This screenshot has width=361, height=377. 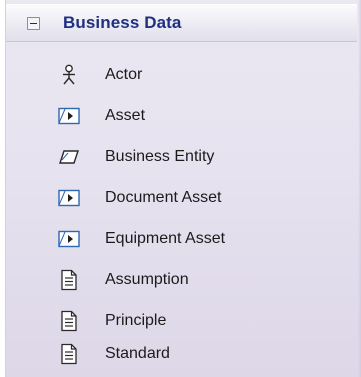 What do you see at coordinates (176, 321) in the screenshot?
I see `toolbox-item-principle: Principle` at bounding box center [176, 321].